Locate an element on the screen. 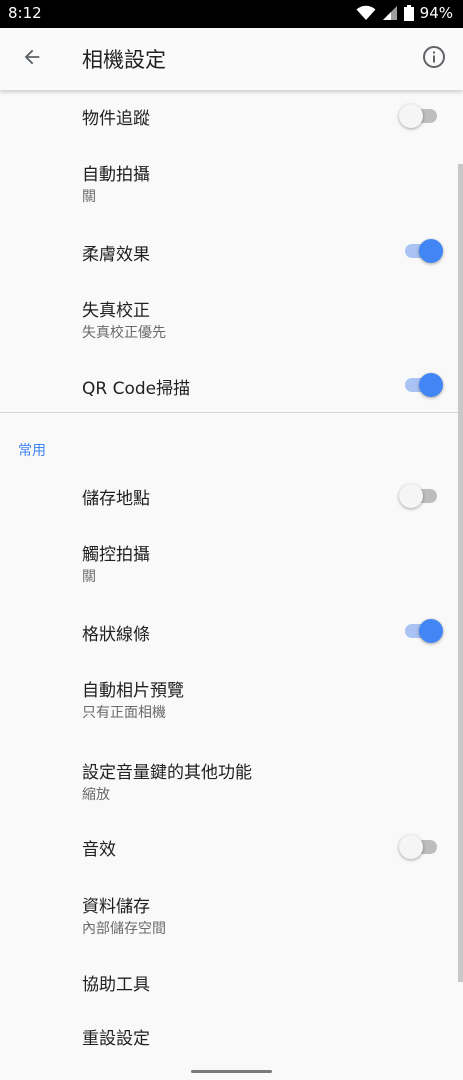  arrow-left-icon is located at coordinates (32, 59).